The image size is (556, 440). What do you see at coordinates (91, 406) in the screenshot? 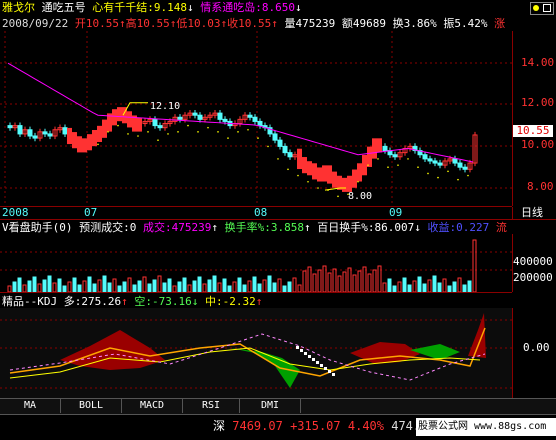
I see `tab-boll: BOLL` at bounding box center [91, 406].